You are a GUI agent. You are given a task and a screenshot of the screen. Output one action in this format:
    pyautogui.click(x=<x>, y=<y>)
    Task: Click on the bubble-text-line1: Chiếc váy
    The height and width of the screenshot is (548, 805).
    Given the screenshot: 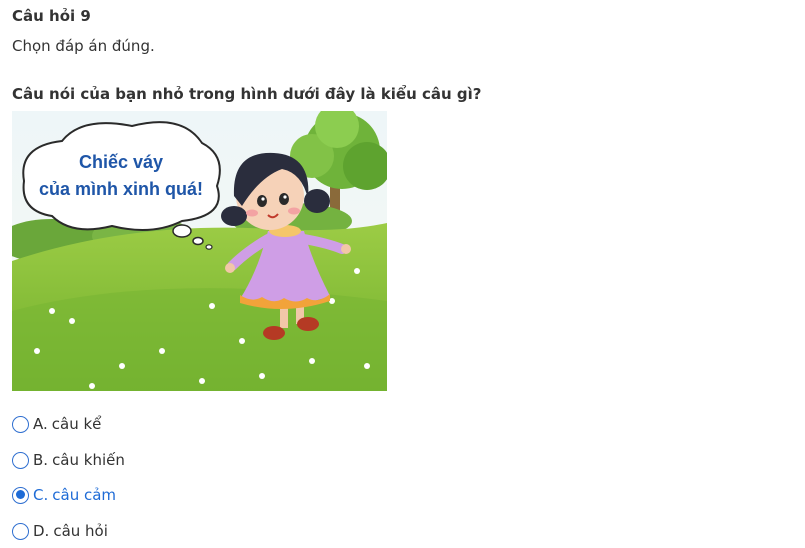 What is the action you would take?
    pyautogui.click(x=121, y=162)
    